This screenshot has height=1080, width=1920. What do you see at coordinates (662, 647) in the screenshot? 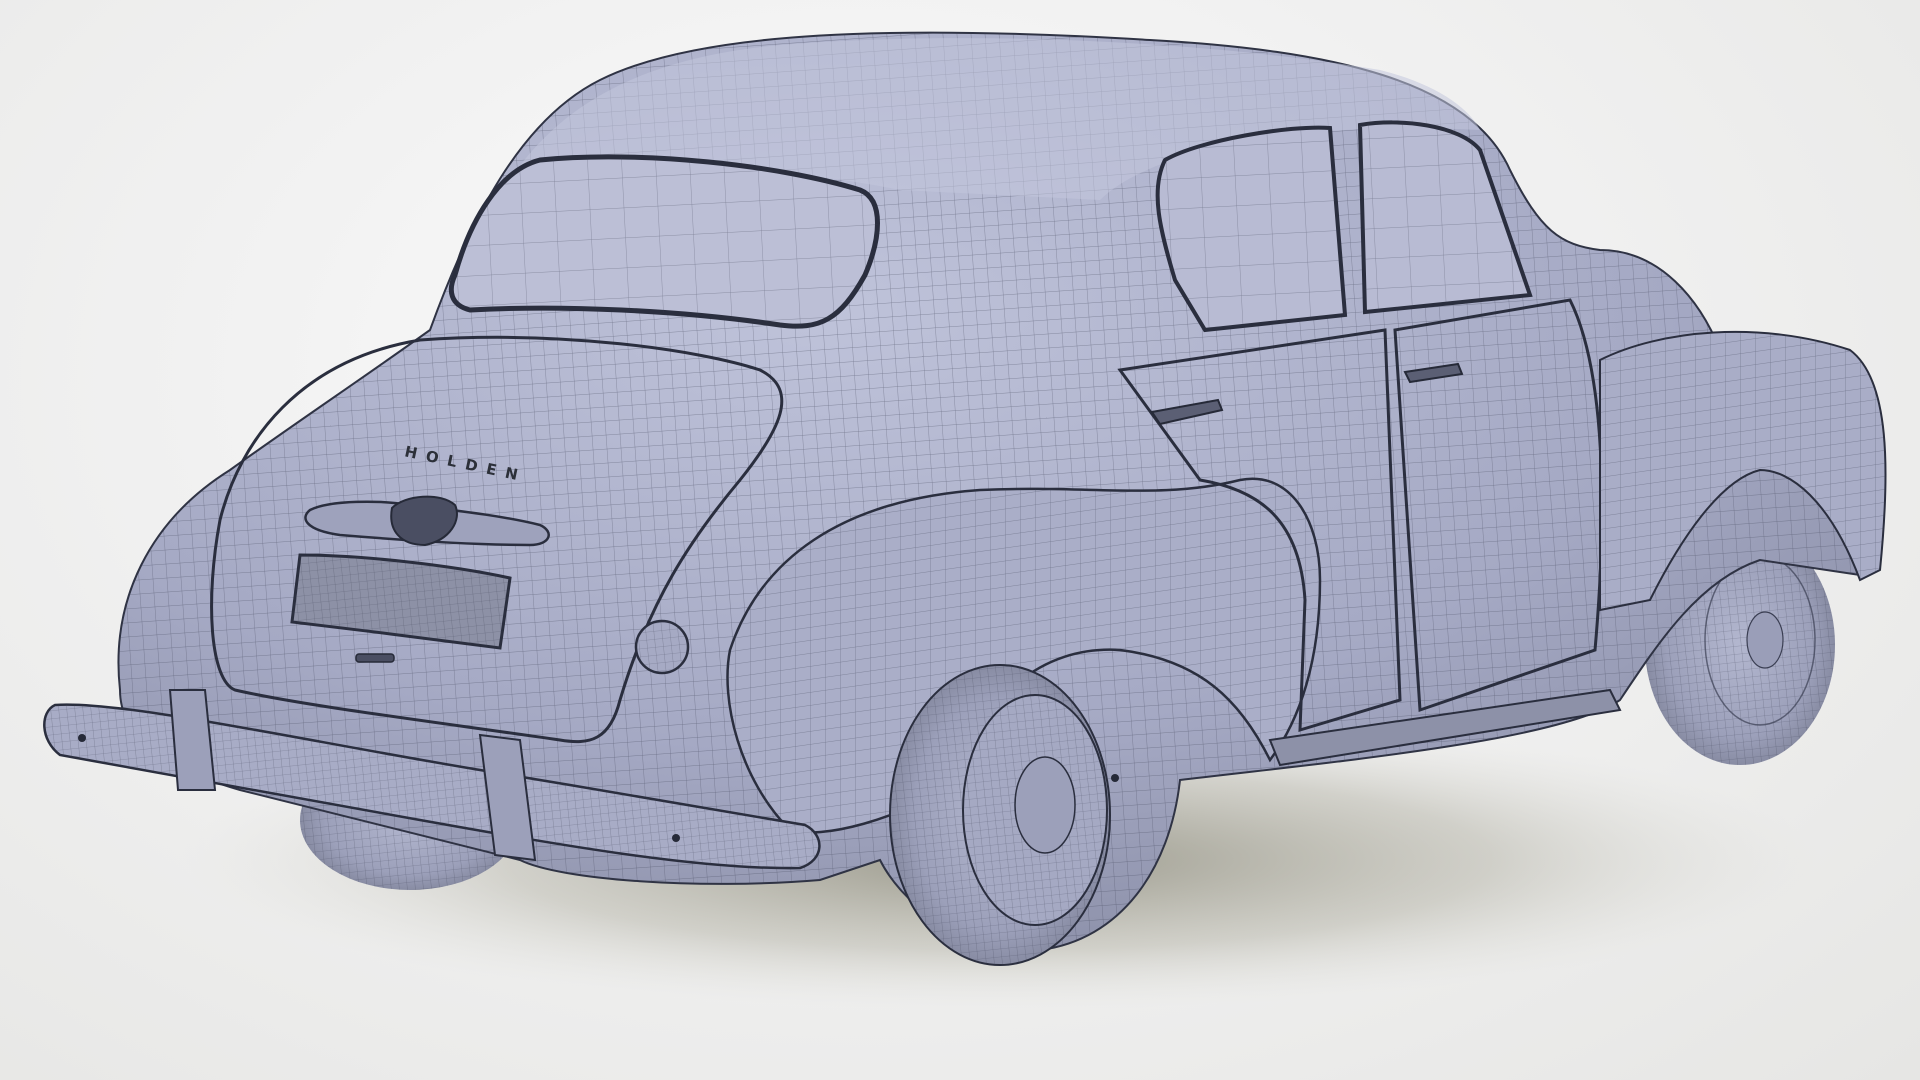
I see `fuel-cap` at bounding box center [662, 647].